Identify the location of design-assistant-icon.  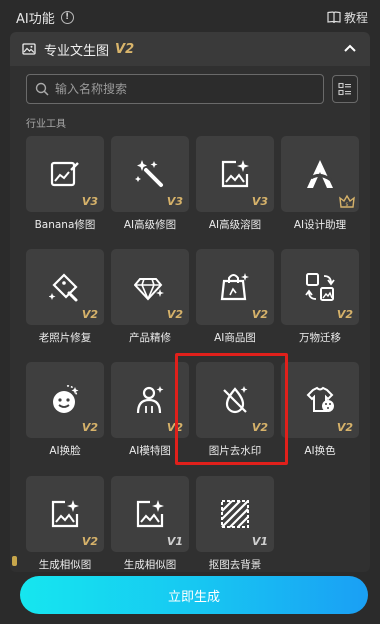
(320, 174).